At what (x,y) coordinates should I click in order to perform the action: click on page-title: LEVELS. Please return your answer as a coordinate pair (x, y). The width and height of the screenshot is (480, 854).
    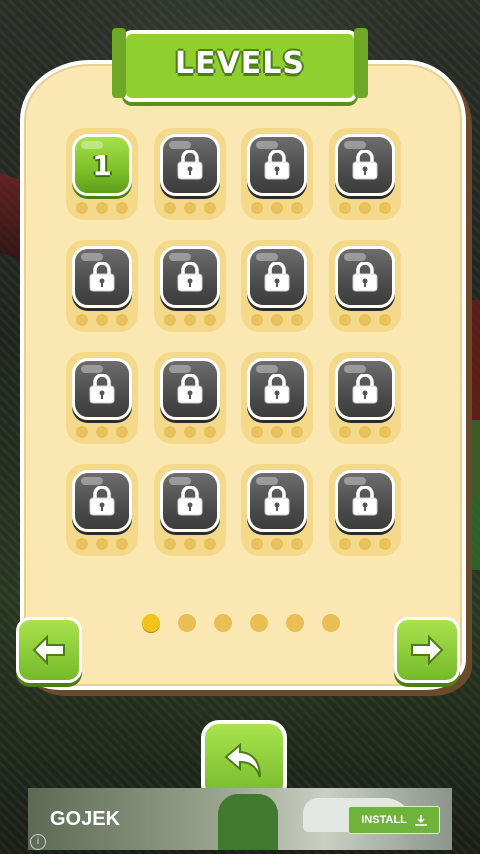
    Looking at the image, I should click on (240, 63).